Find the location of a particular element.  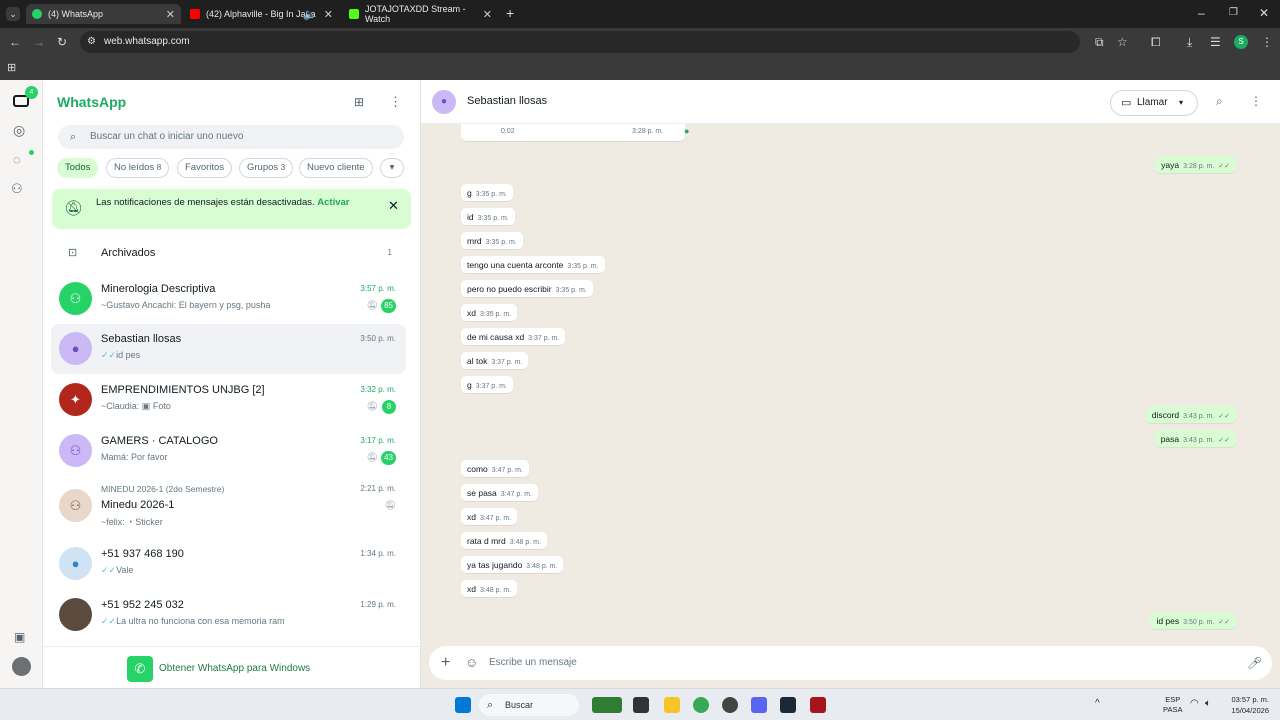

emoji-icon: ☺ is located at coordinates (471, 663).